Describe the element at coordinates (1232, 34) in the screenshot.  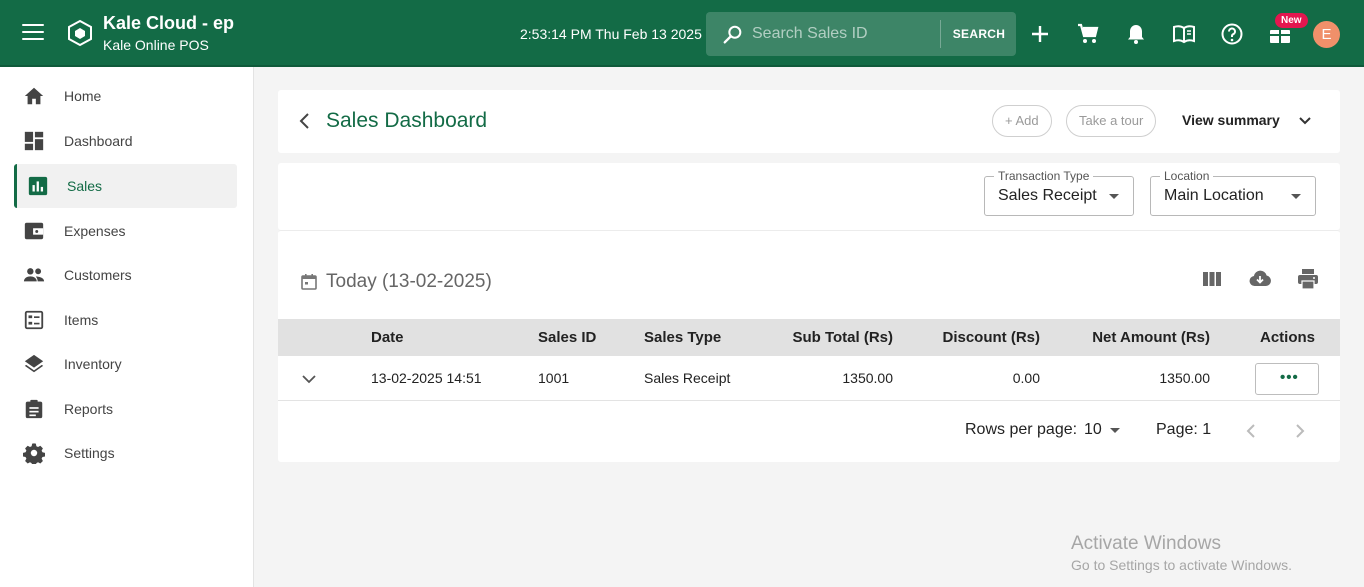
I see `help-icon` at that location.